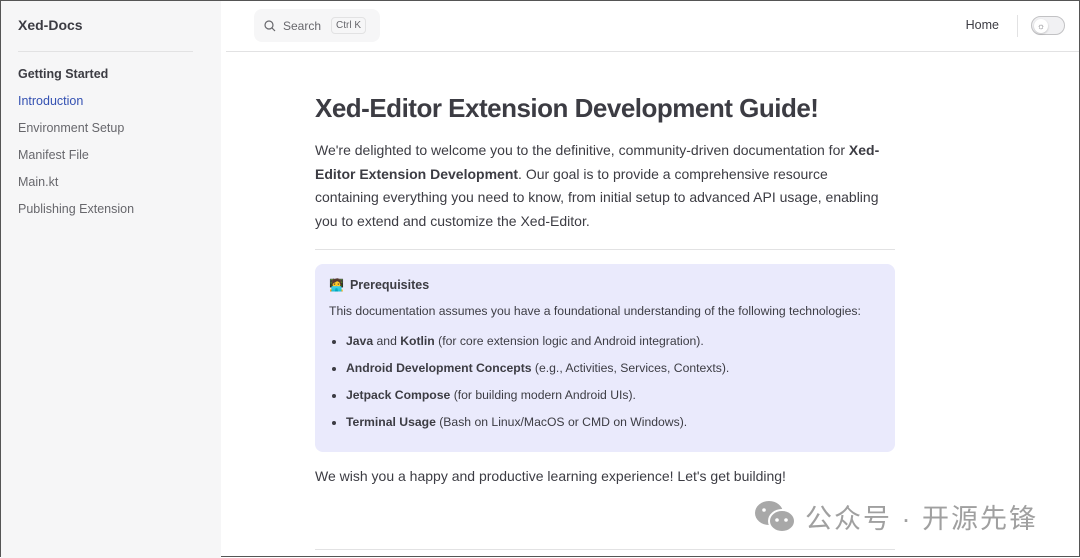  What do you see at coordinates (417, 341) in the screenshot?
I see `item-bold: Kotlin` at bounding box center [417, 341].